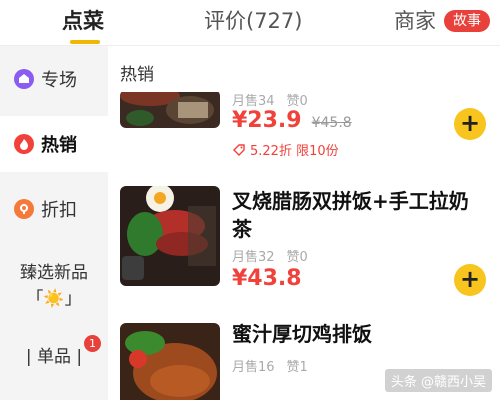 The image size is (500, 400). What do you see at coordinates (239, 149) in the screenshot?
I see `tag-icon` at bounding box center [239, 149].